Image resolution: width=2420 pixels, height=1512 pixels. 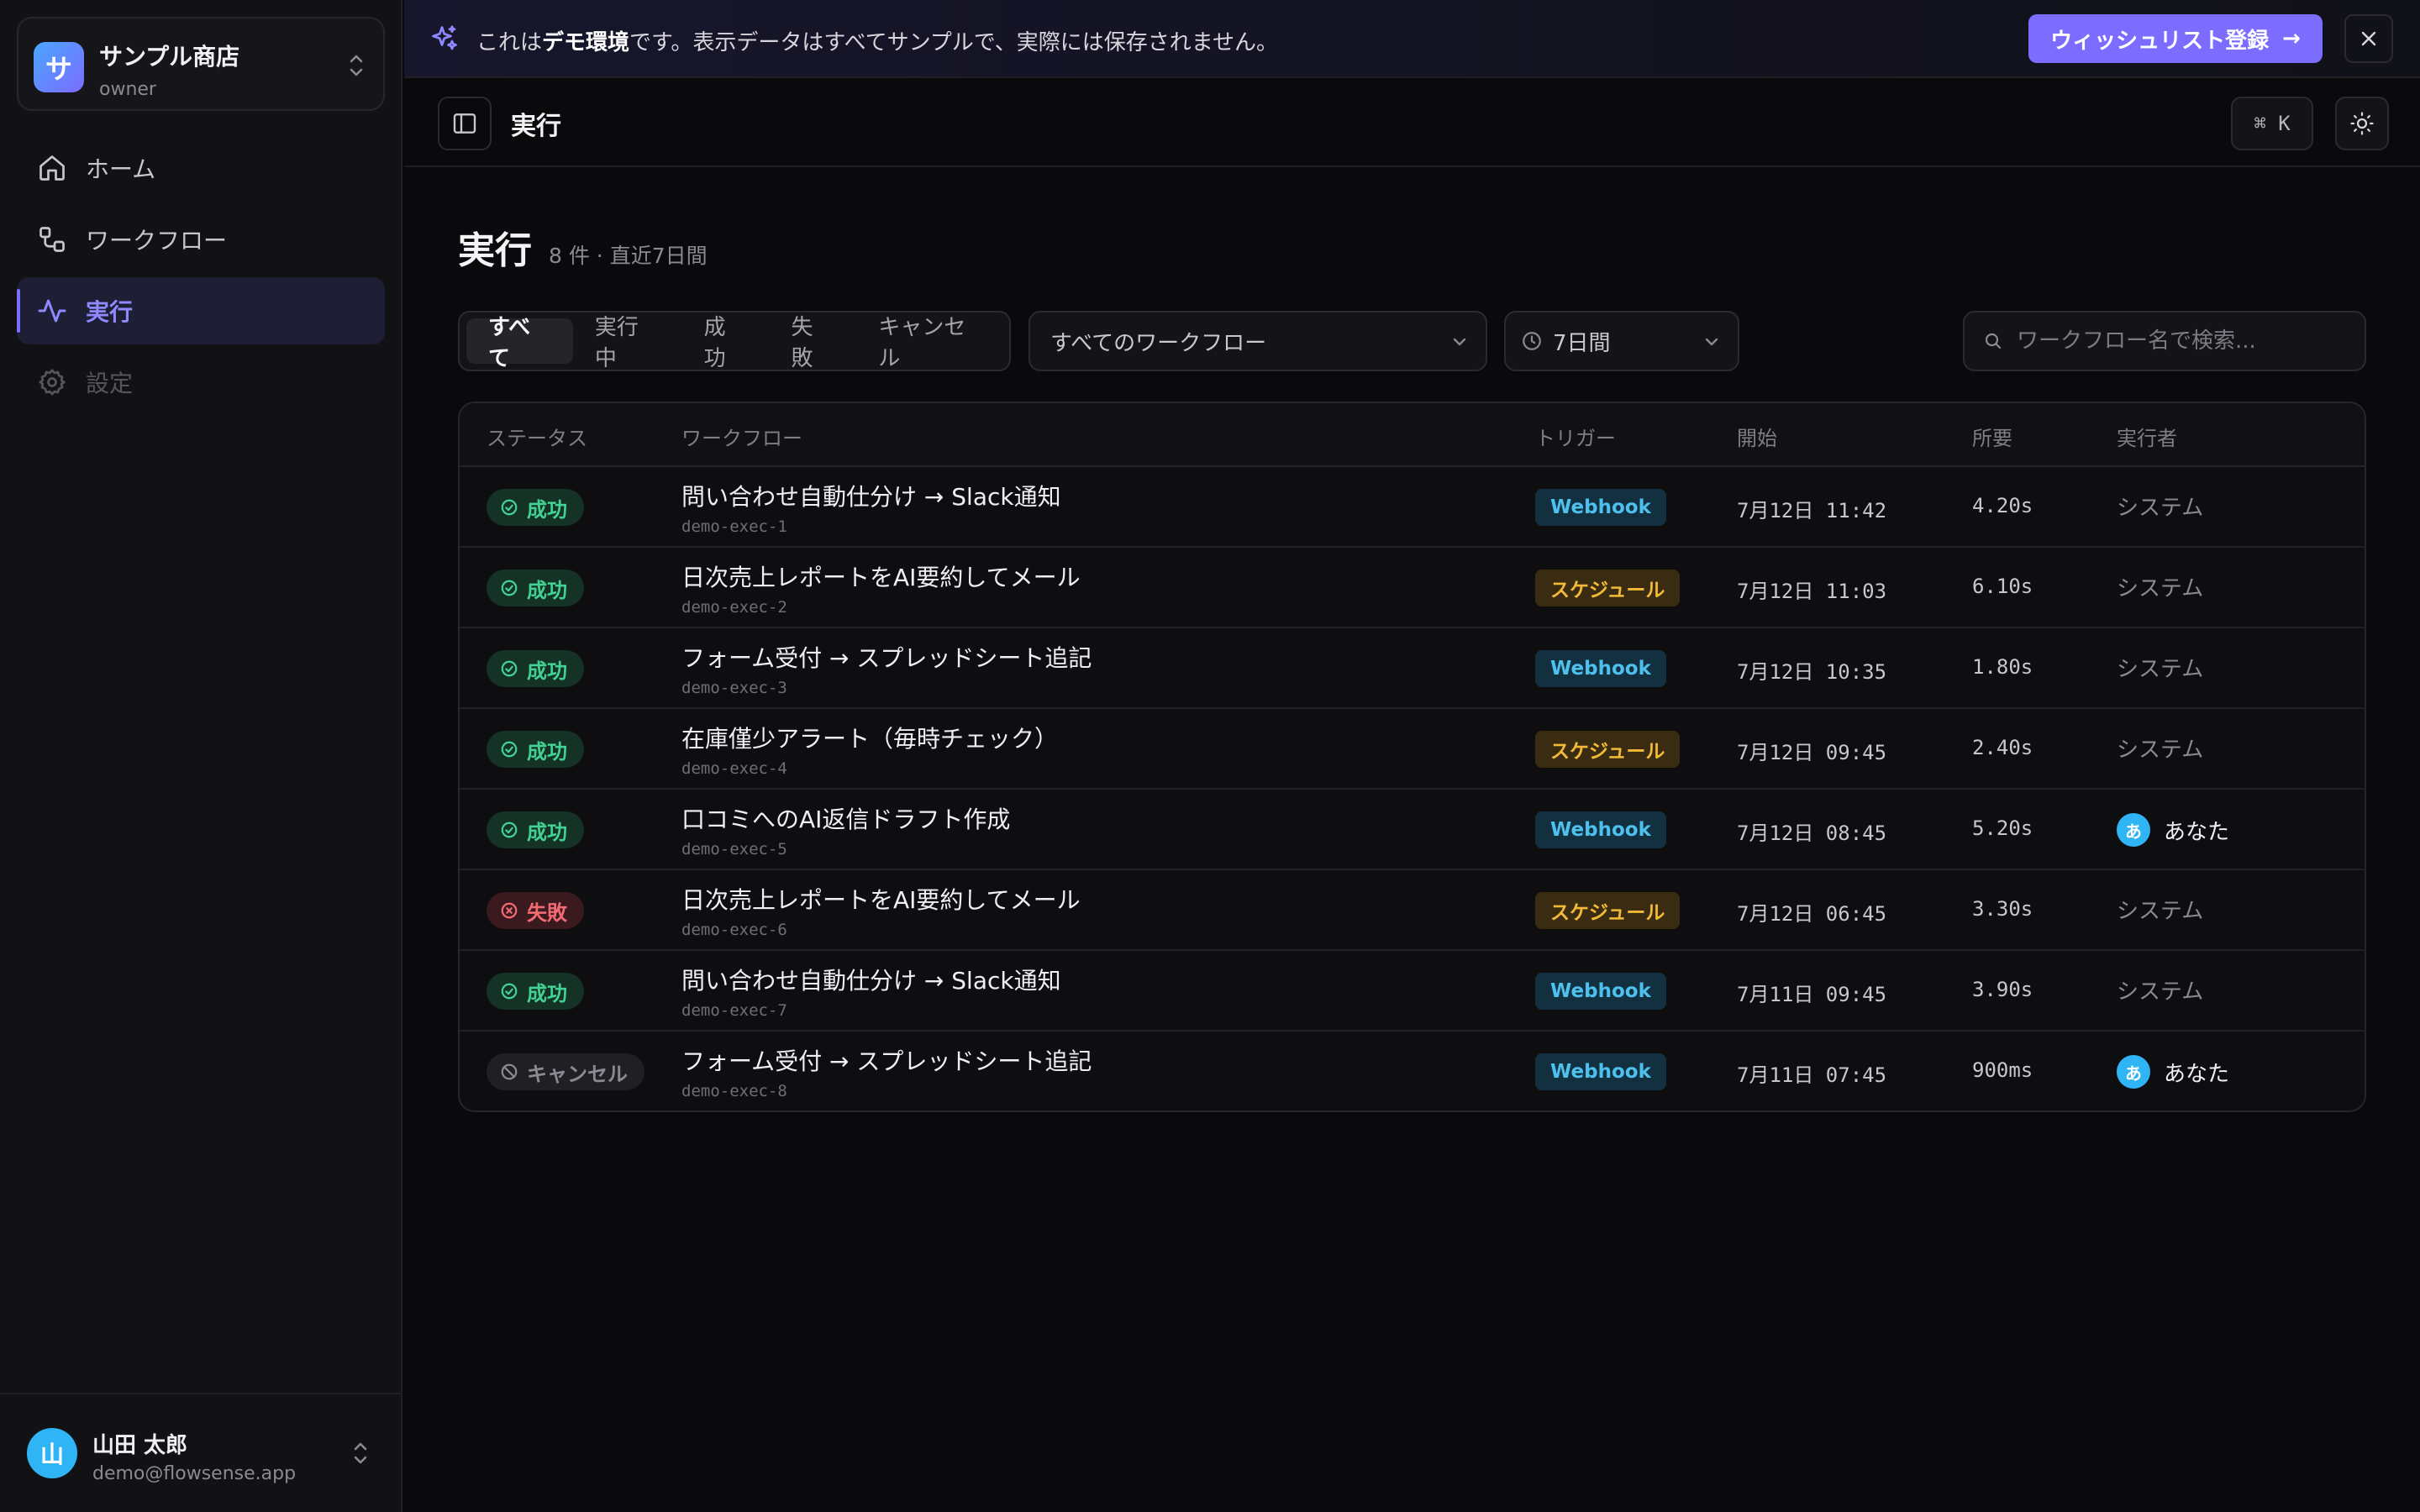 I want to click on workflow-icon, so click(x=52, y=239).